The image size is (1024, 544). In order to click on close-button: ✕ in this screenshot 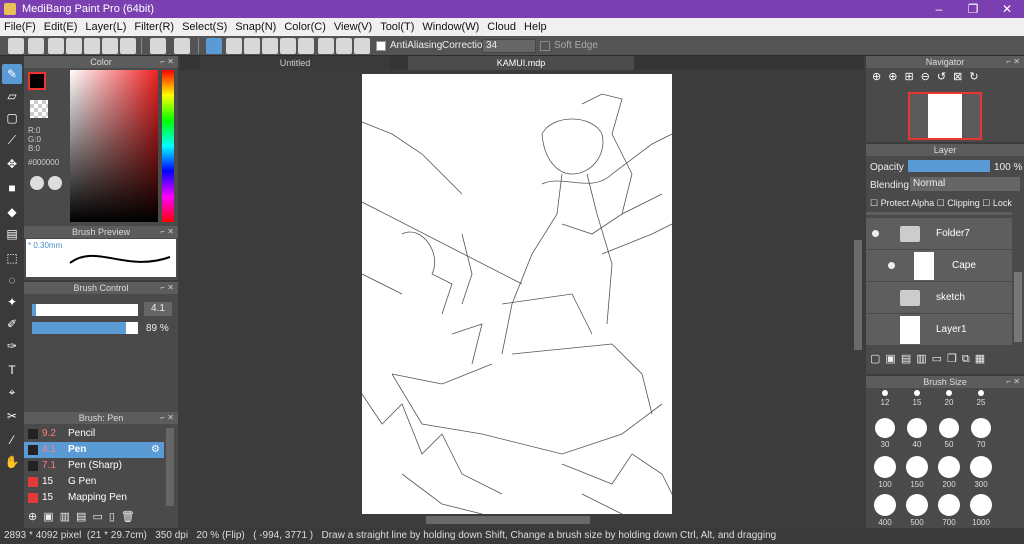, I will do `click(1007, 9)`.